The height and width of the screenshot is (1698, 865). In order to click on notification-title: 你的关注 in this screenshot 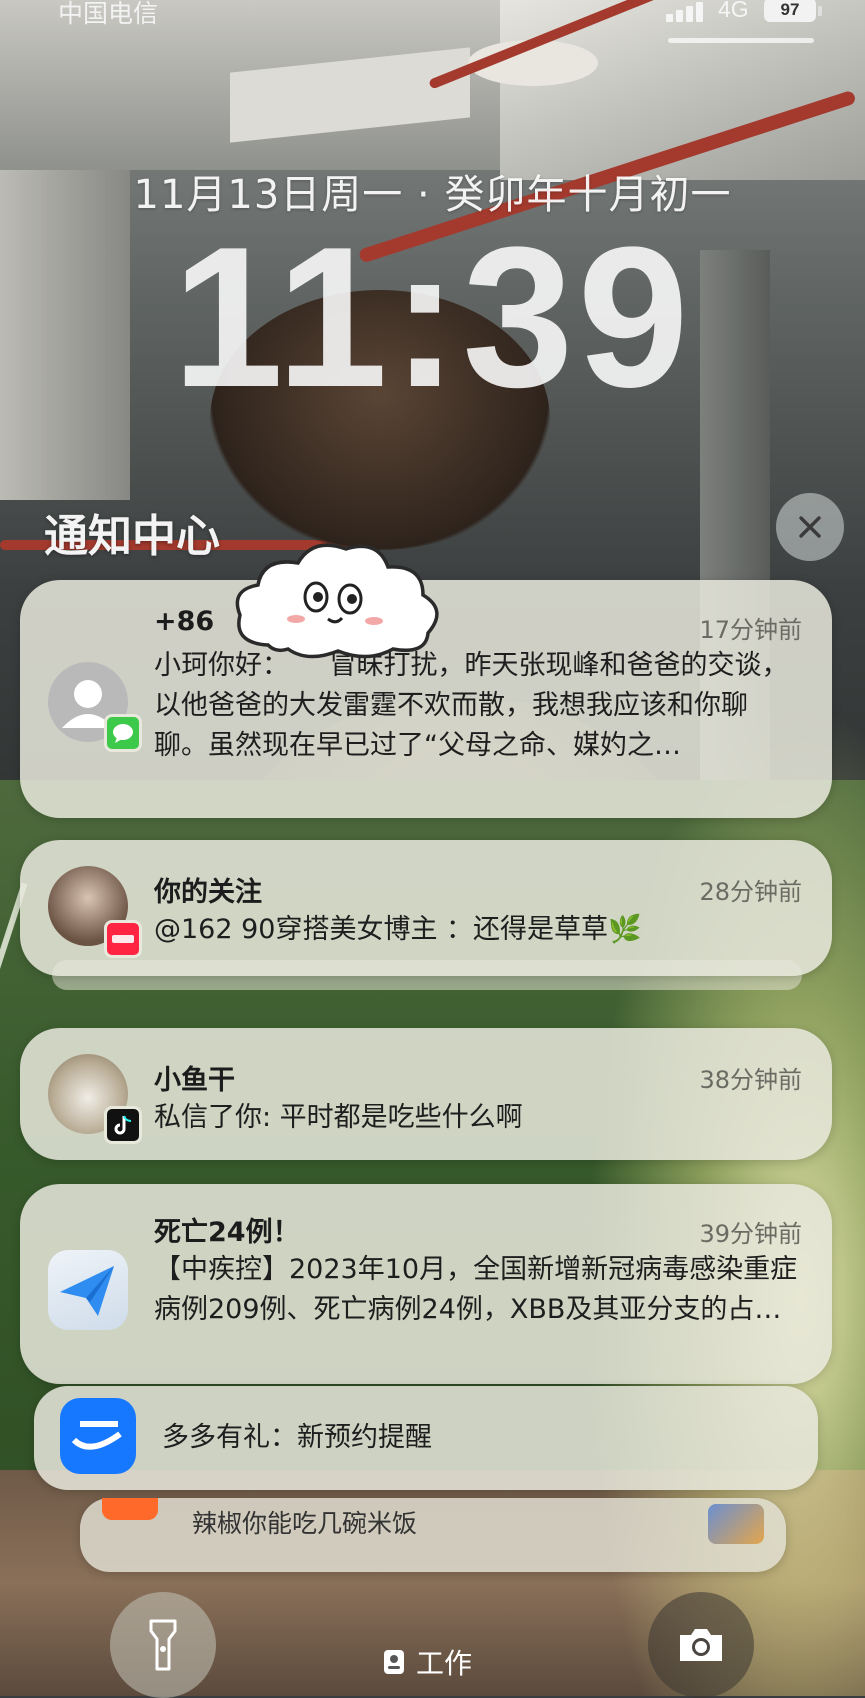, I will do `click(208, 892)`.